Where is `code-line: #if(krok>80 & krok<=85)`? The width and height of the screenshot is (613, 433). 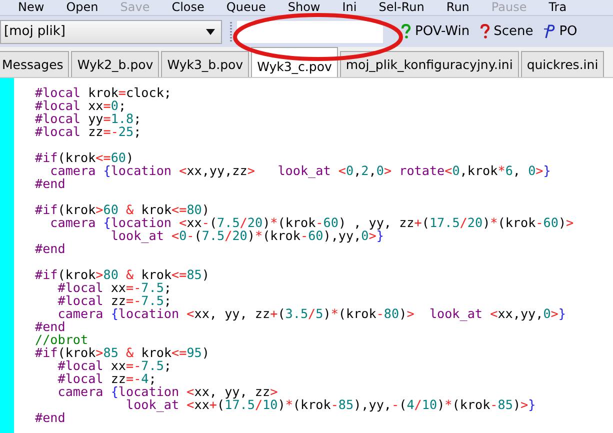
code-line: #if(krok>80 & krok<=85) is located at coordinates (122, 274).